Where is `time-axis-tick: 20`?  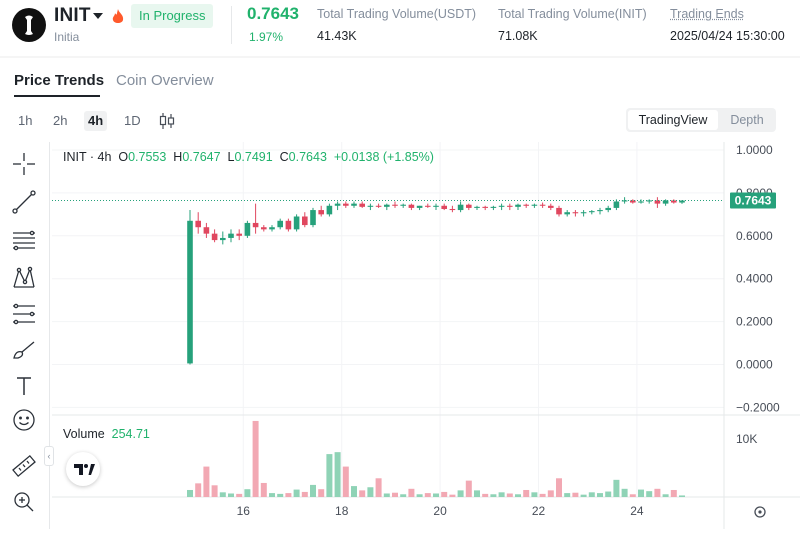
time-axis-tick: 20 is located at coordinates (440, 511).